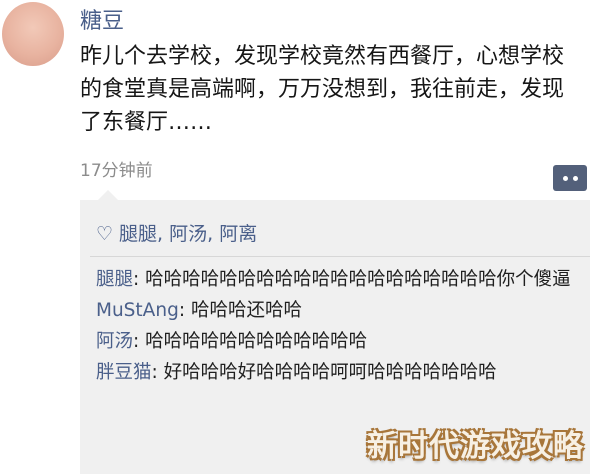  Describe the element at coordinates (565, 178) in the screenshot. I see `comment-dots-icon` at that location.